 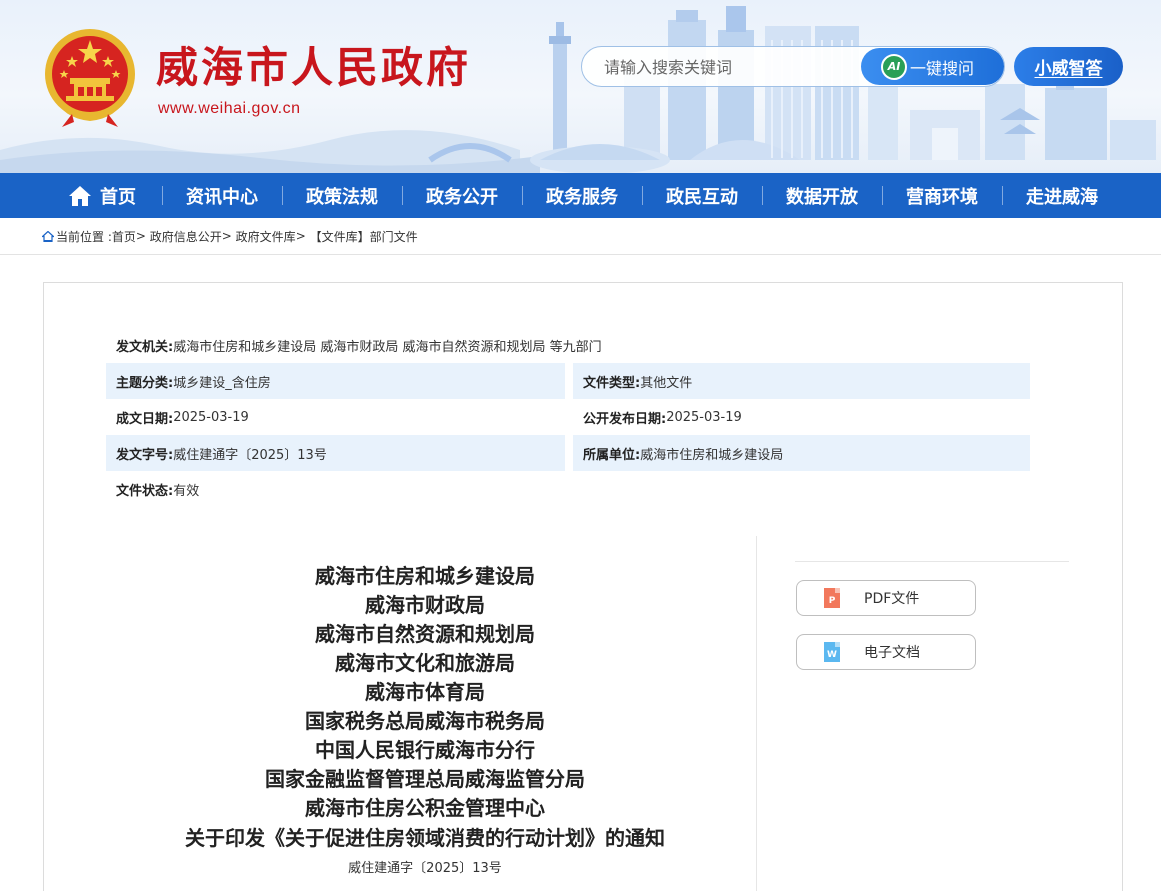 I want to click on nav-item-about: 走进威海, so click(x=1062, y=195).